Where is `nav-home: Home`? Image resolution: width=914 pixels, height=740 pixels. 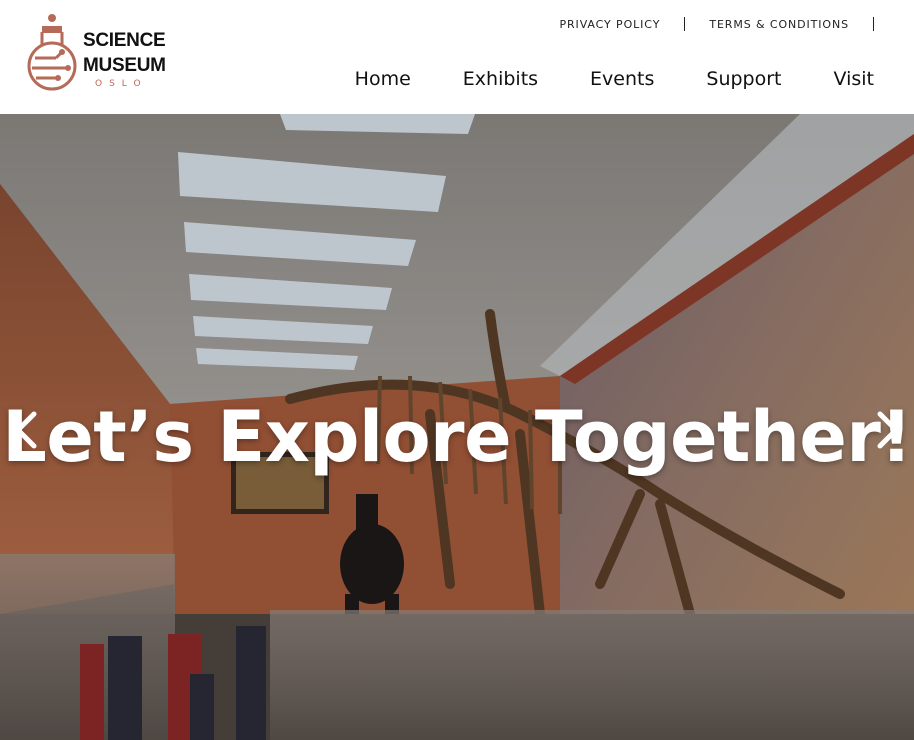
nav-home: Home is located at coordinates (383, 79).